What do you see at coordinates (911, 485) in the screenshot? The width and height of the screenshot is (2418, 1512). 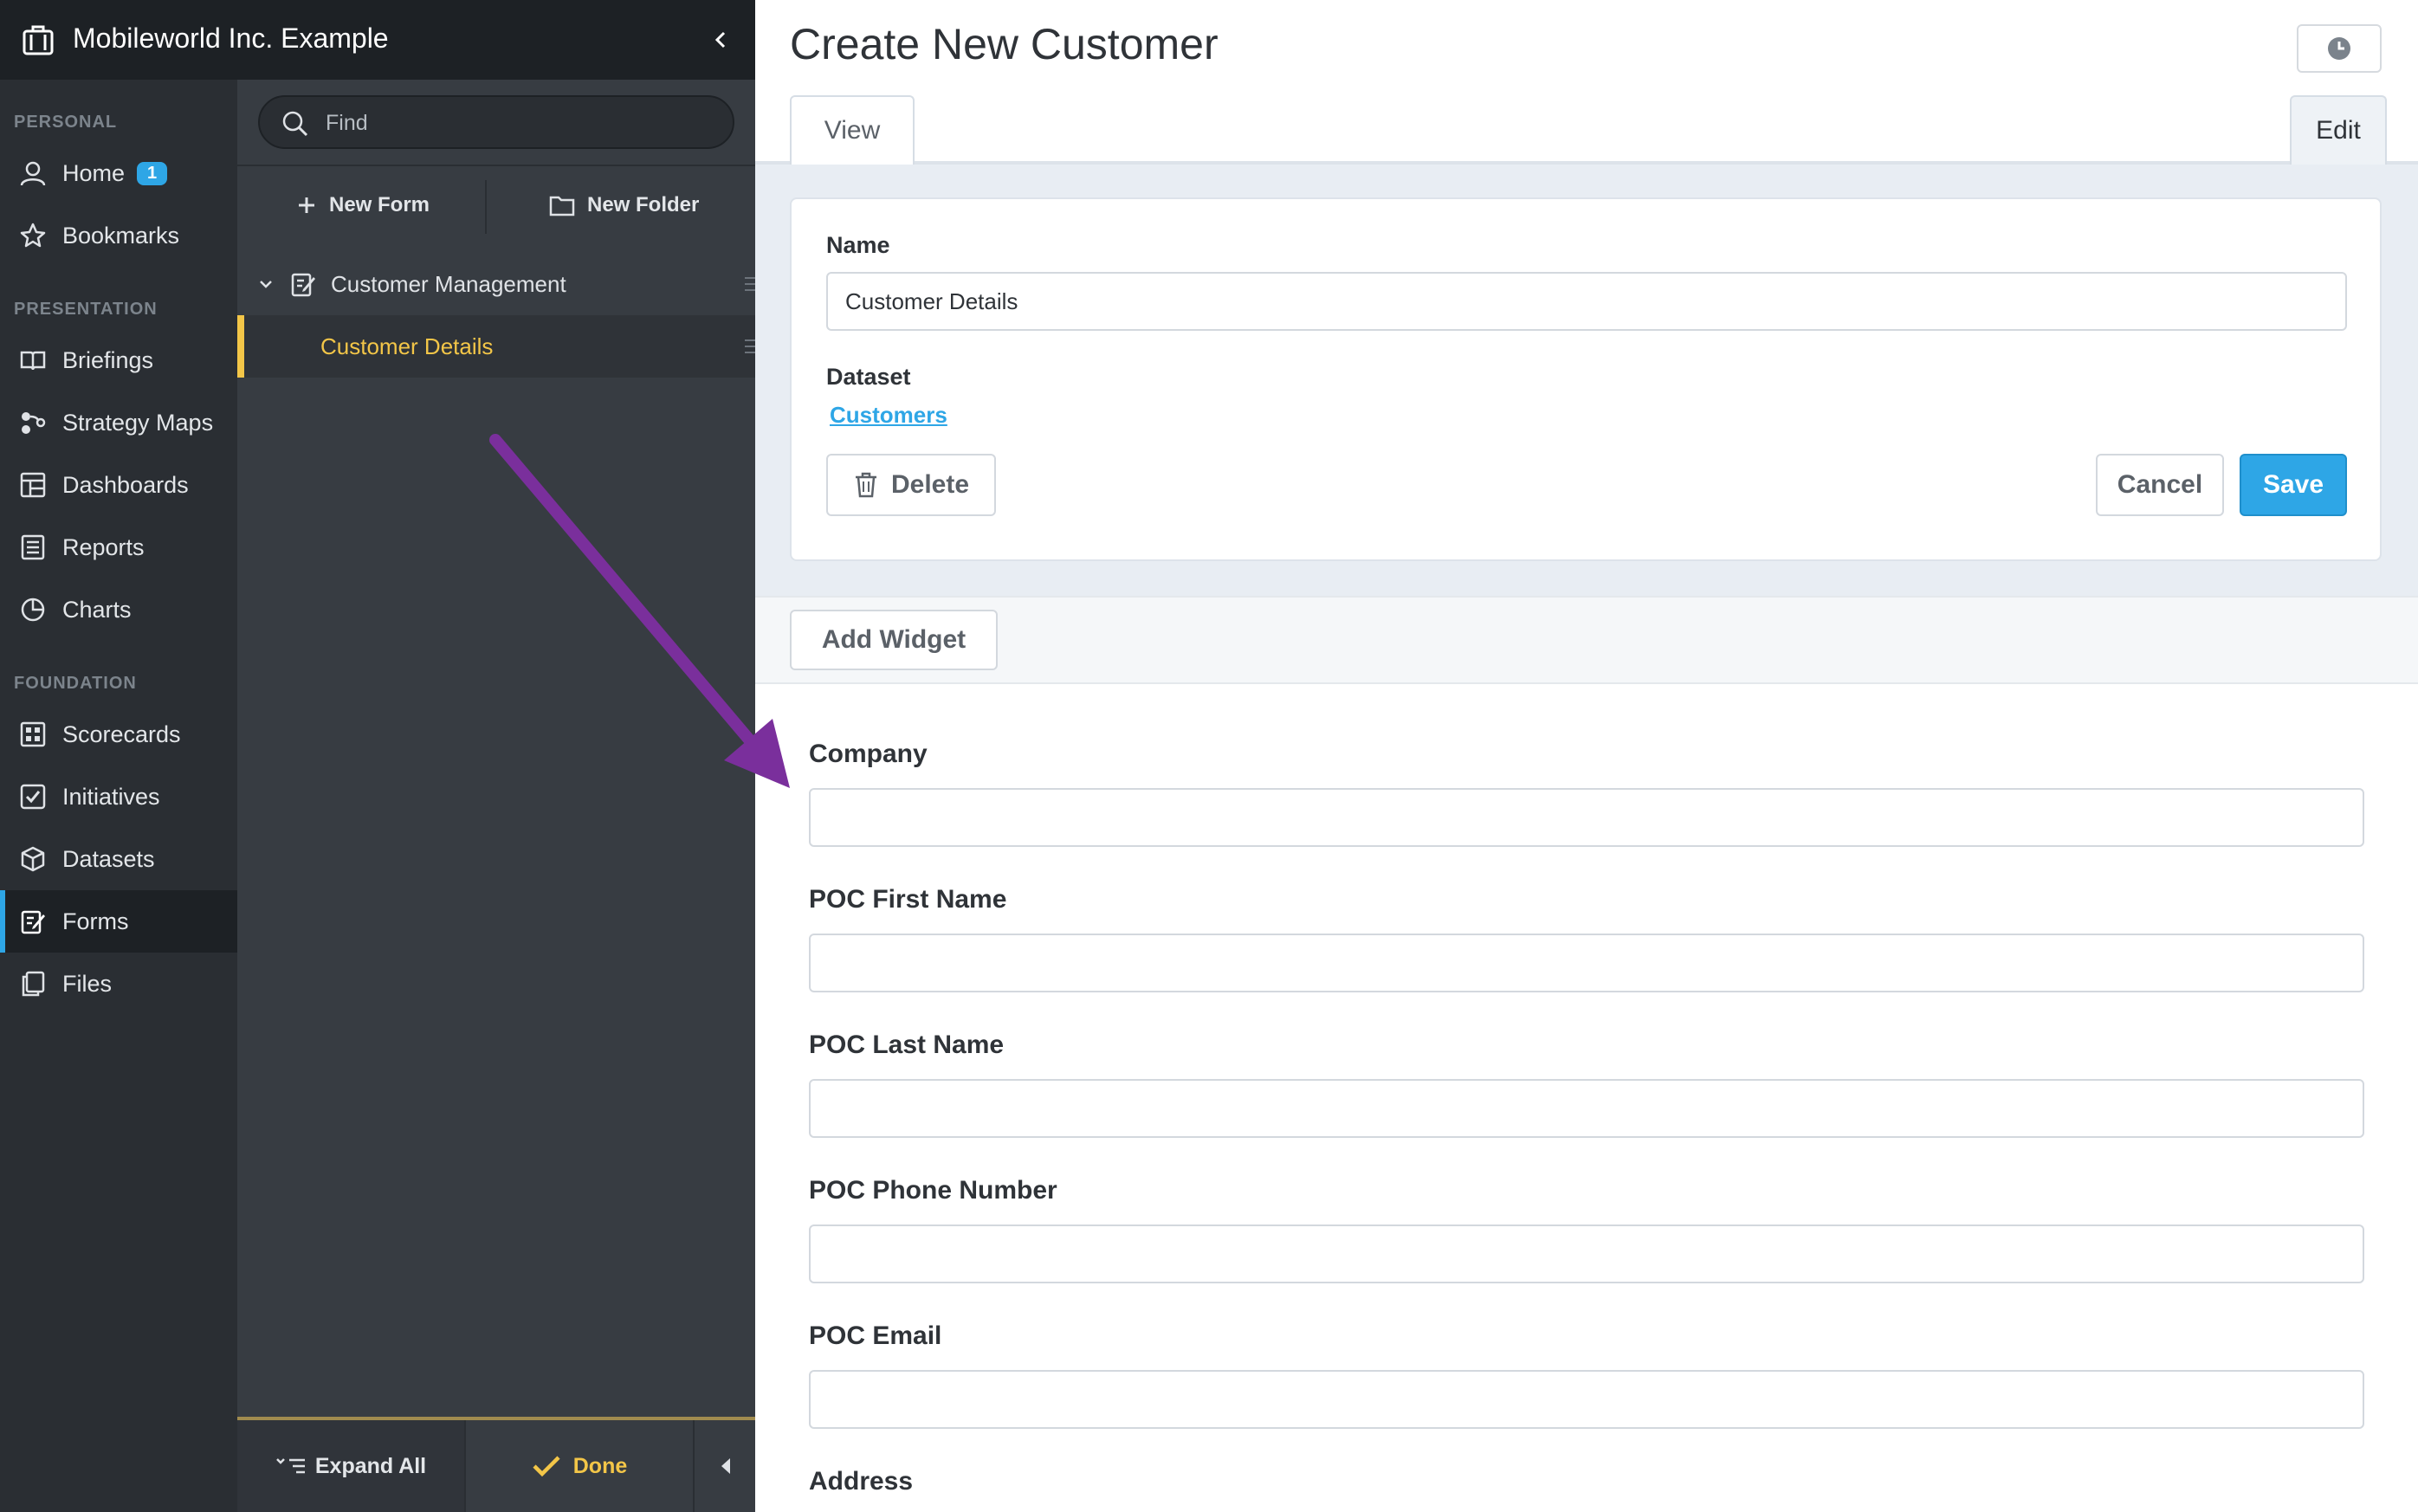 I see `delete-button: Delete` at bounding box center [911, 485].